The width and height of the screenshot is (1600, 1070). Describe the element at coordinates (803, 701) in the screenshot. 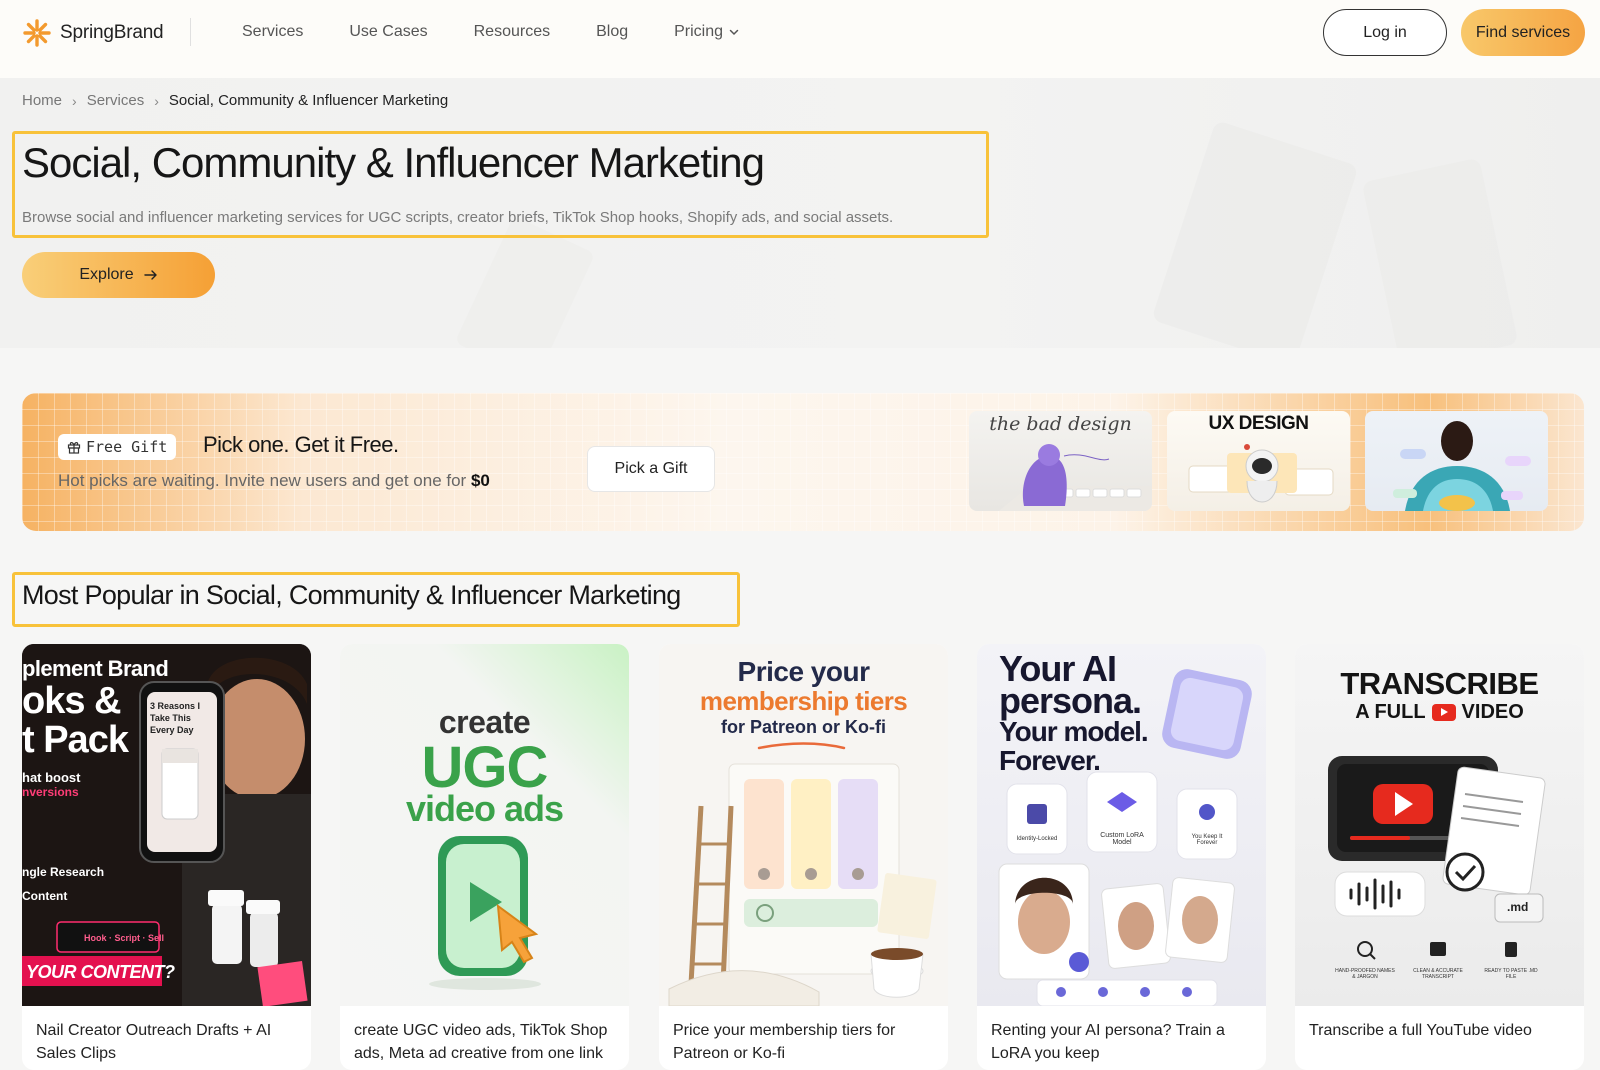

I see `card-image-line: membership tiers` at that location.